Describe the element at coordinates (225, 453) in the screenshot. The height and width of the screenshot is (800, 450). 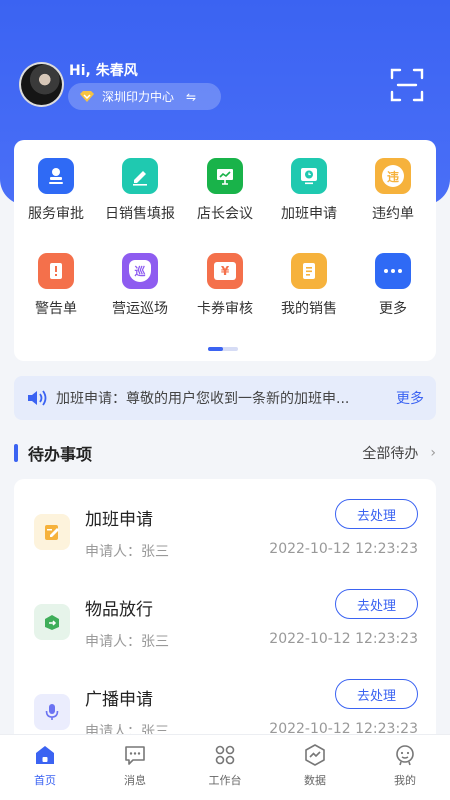
I see `todo-section-header: 待办事项 全部待办 ›` at that location.